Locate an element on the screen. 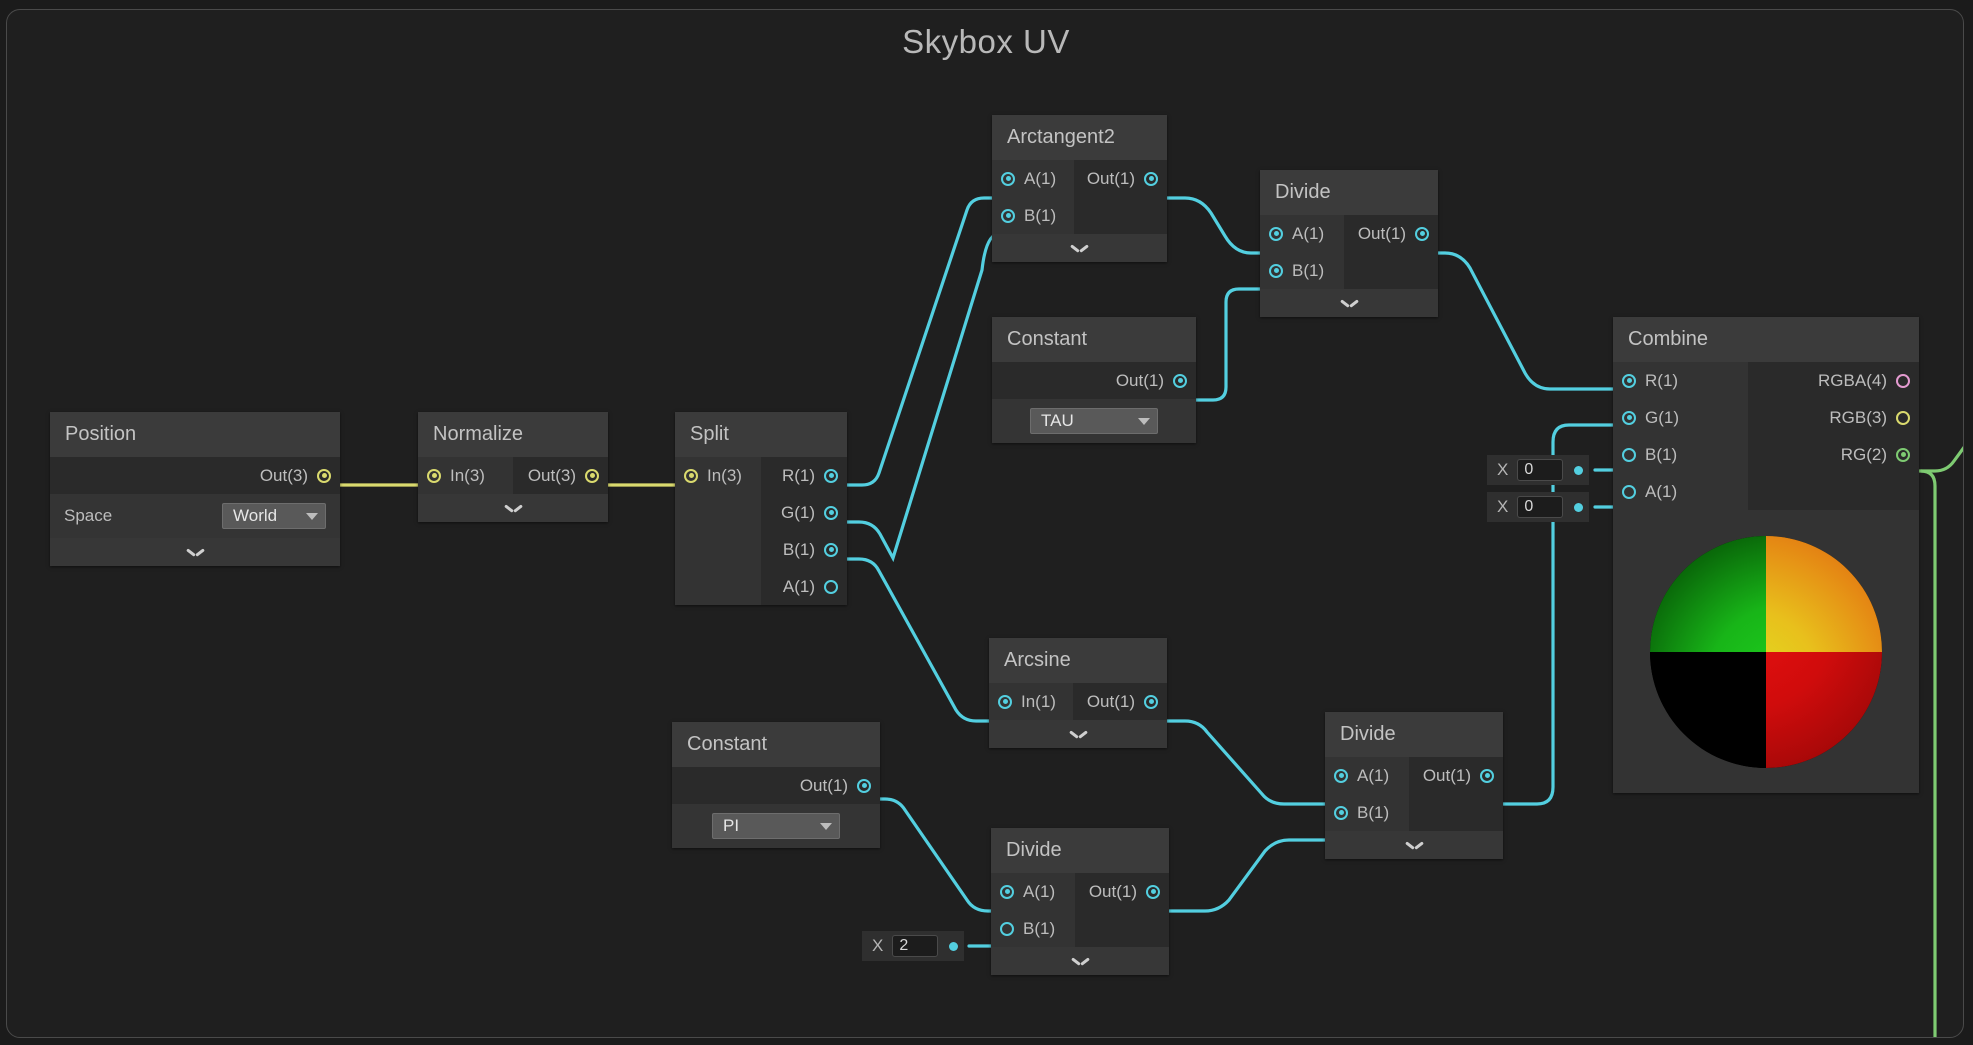 This screenshot has height=1045, width=1973. node-constant-tau: Constant Out(1) TAU is located at coordinates (1094, 380).